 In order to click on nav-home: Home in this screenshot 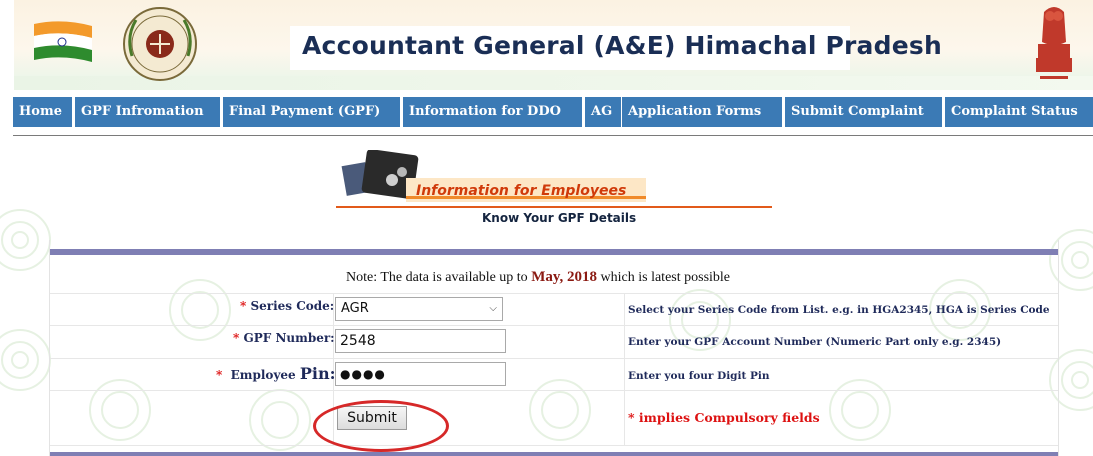, I will do `click(42, 112)`.